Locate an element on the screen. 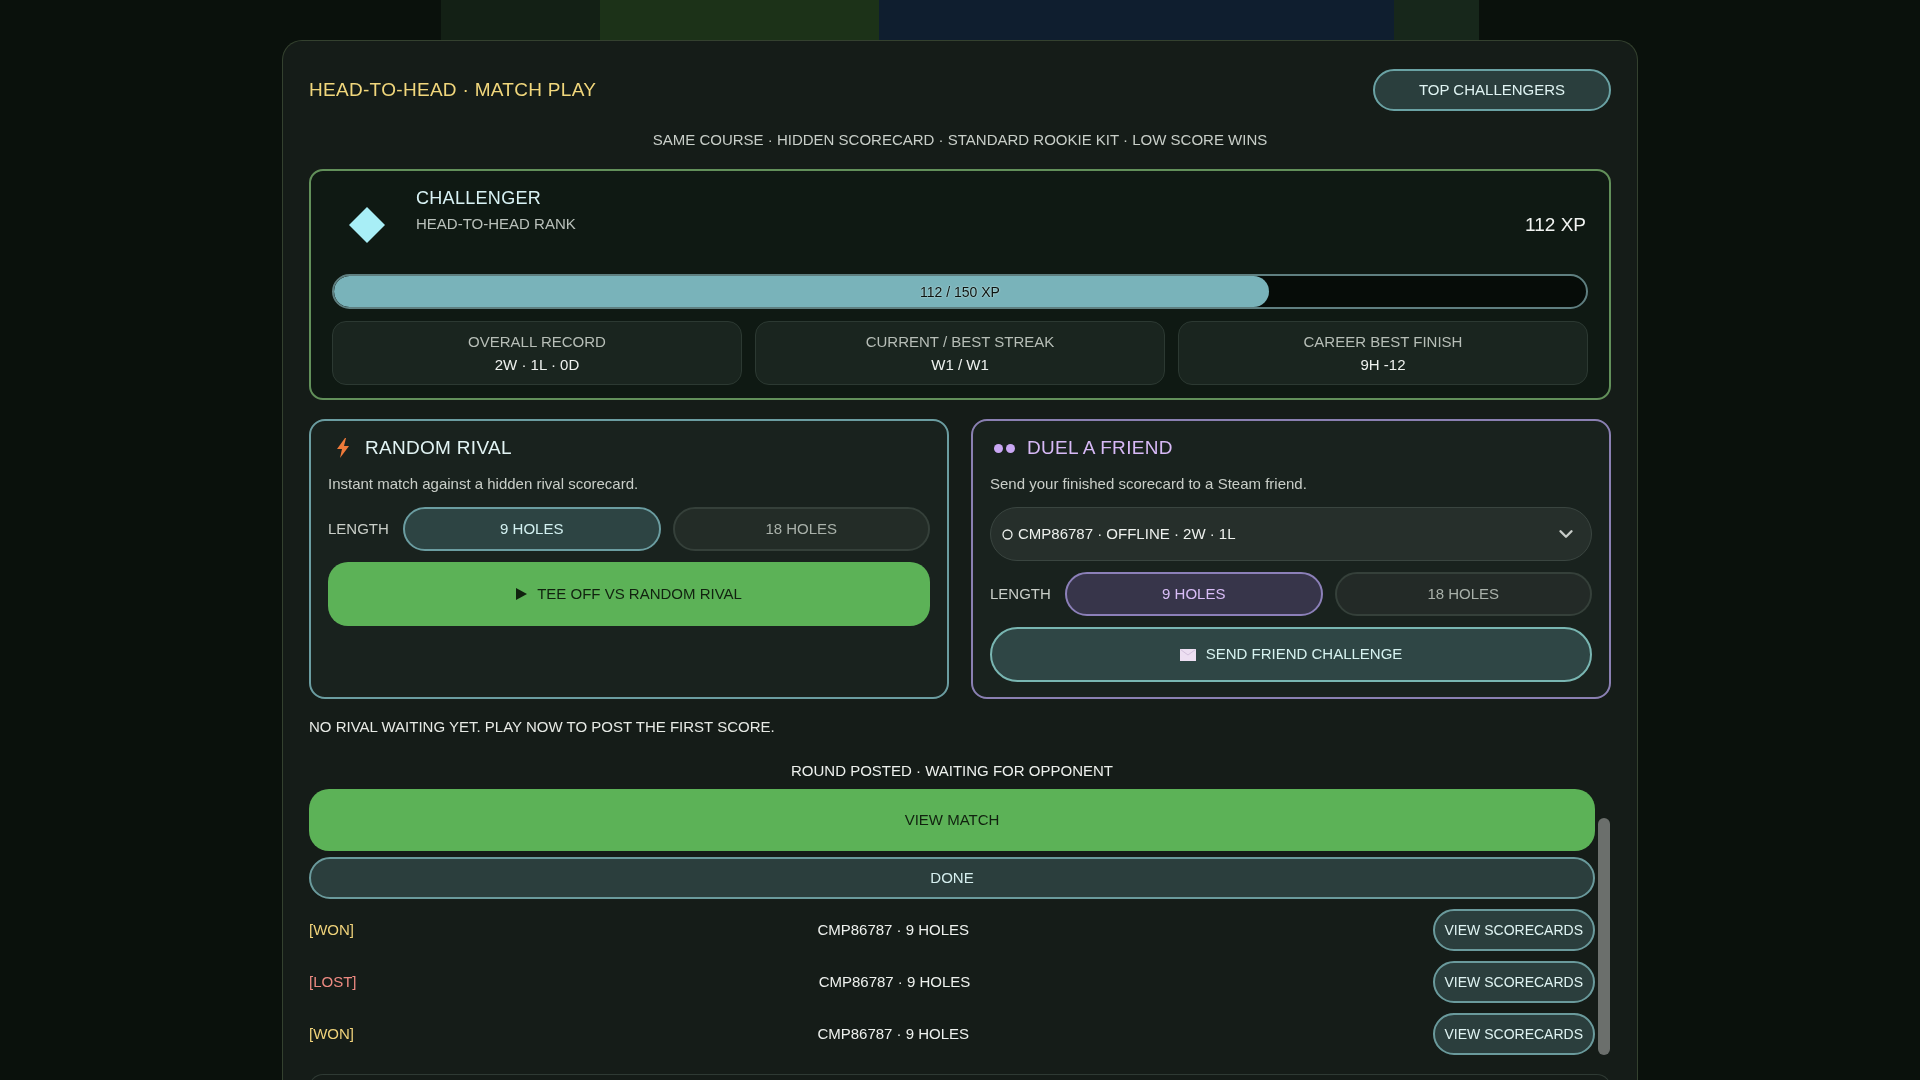 Image resolution: width=1920 pixels, height=1080 pixels. envelope-icon is located at coordinates (1187, 654).